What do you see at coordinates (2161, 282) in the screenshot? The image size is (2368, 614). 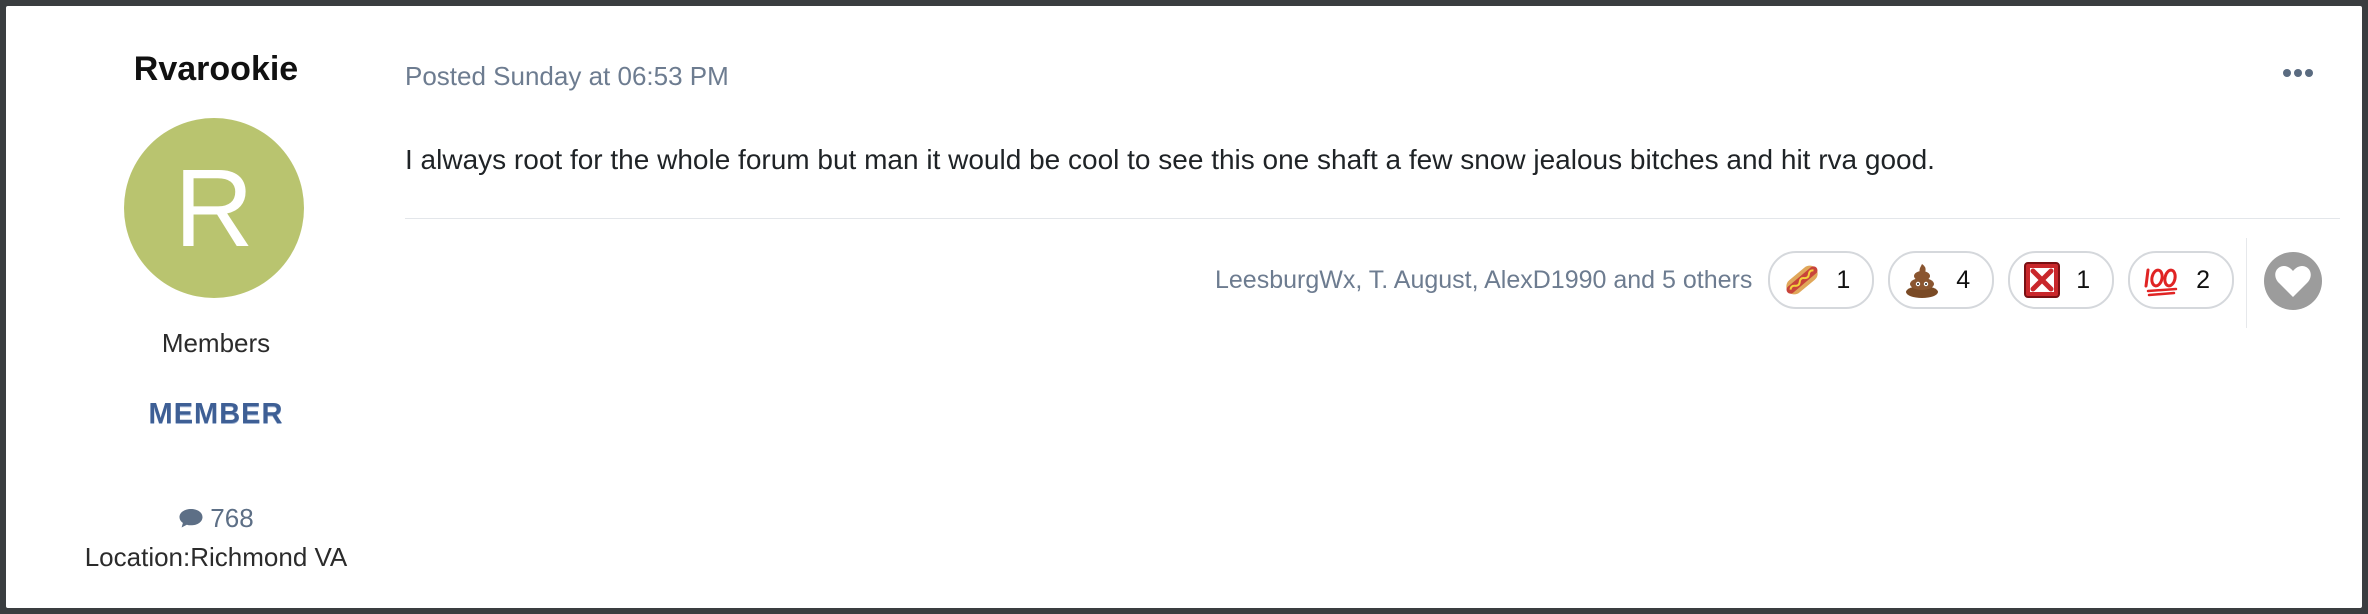 I see `hundred-icon` at bounding box center [2161, 282].